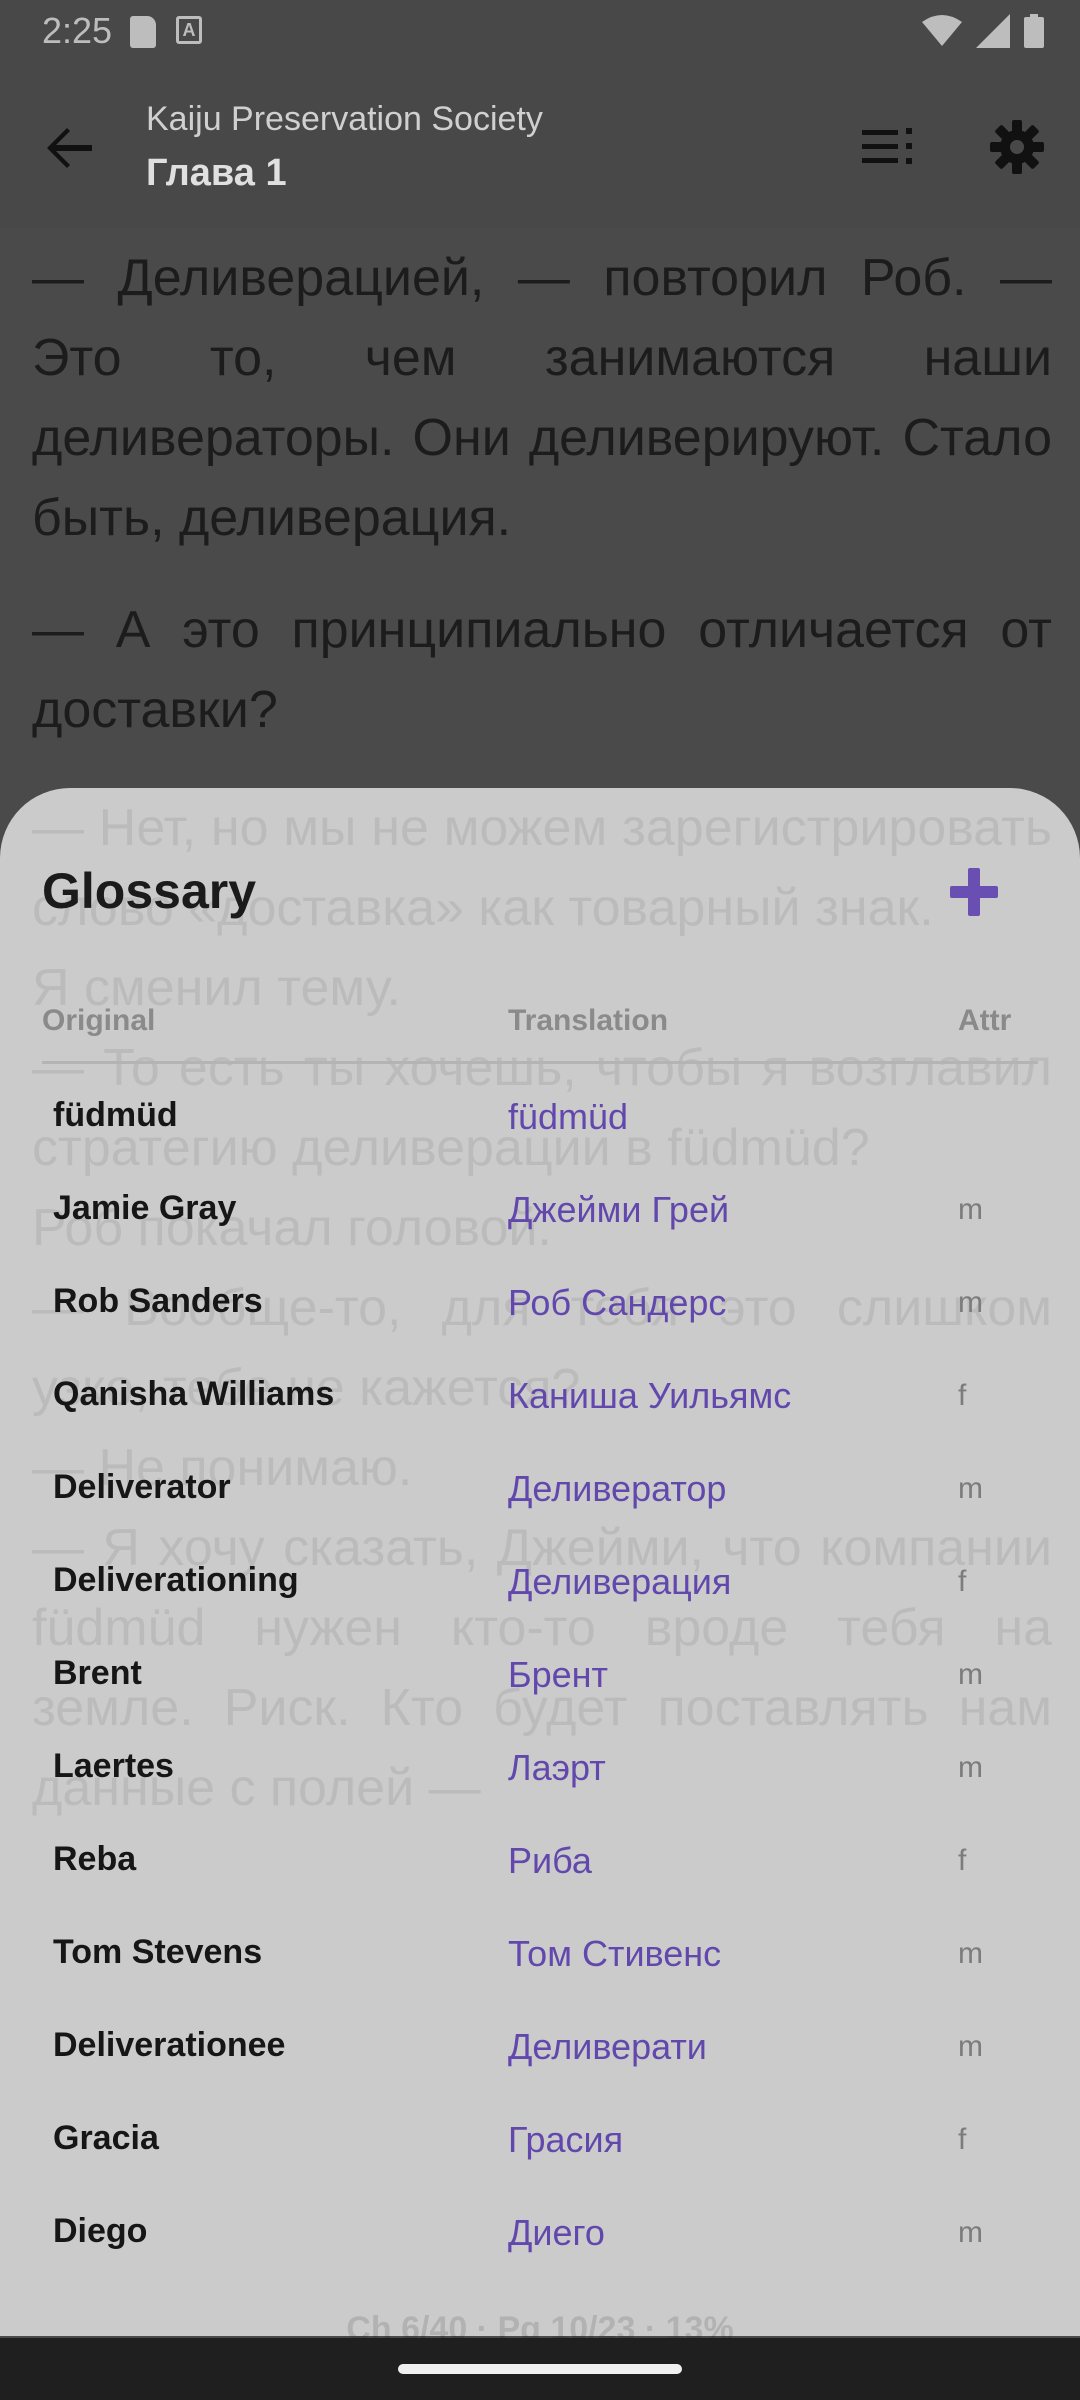 The width and height of the screenshot is (1080, 2400). What do you see at coordinates (70, 148) in the screenshot?
I see `back-arrow-icon` at bounding box center [70, 148].